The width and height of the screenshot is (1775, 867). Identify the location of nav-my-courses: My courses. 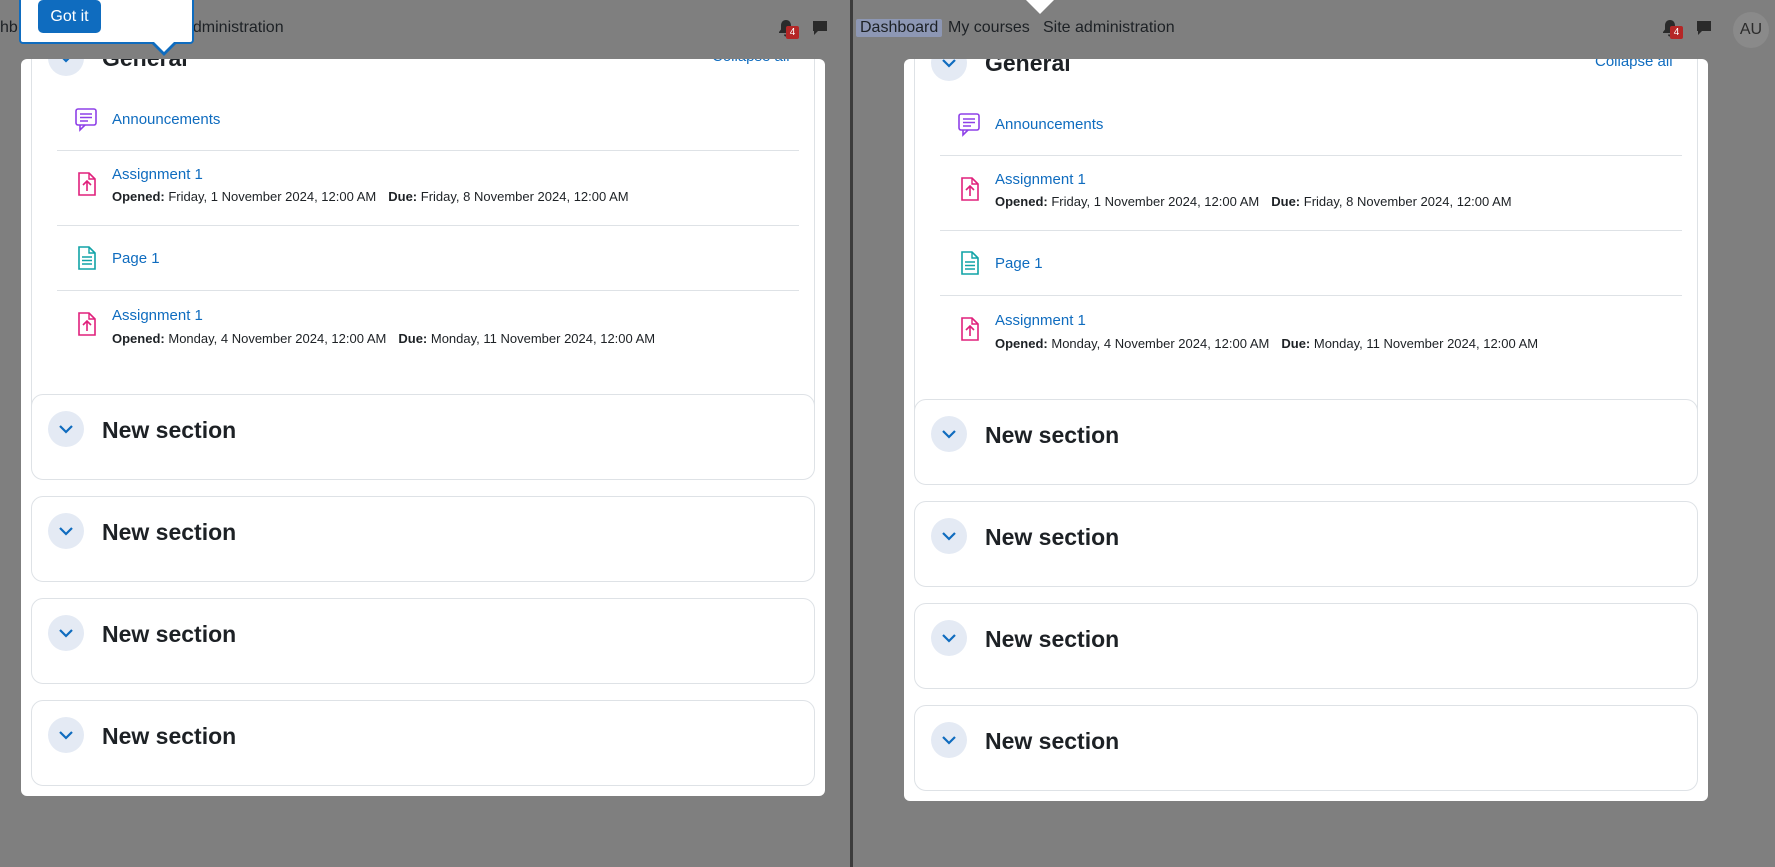
(989, 28).